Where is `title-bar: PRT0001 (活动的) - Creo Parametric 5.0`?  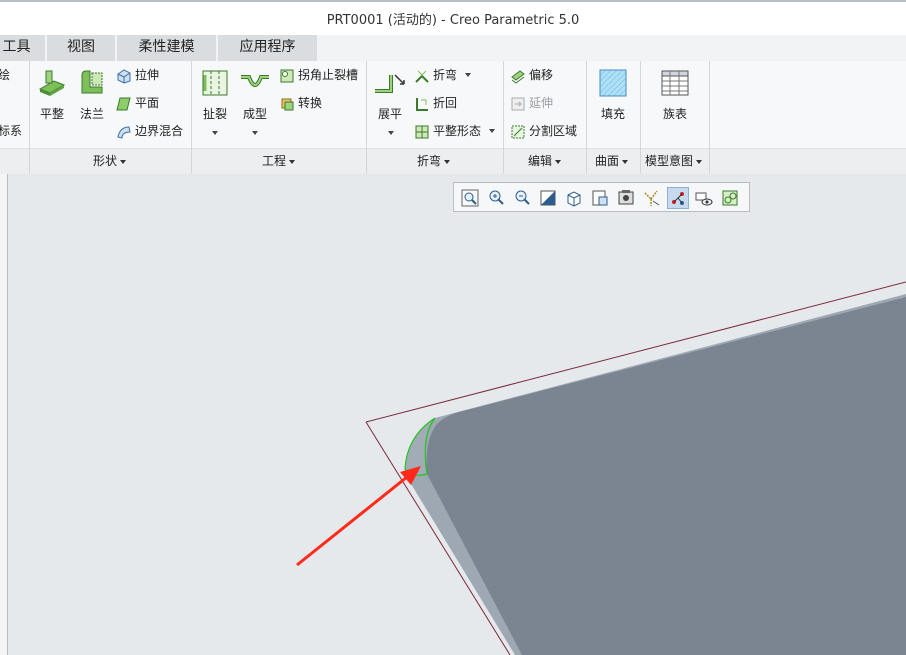 title-bar: PRT0001 (活动的) - Creo Parametric 5.0 is located at coordinates (453, 17).